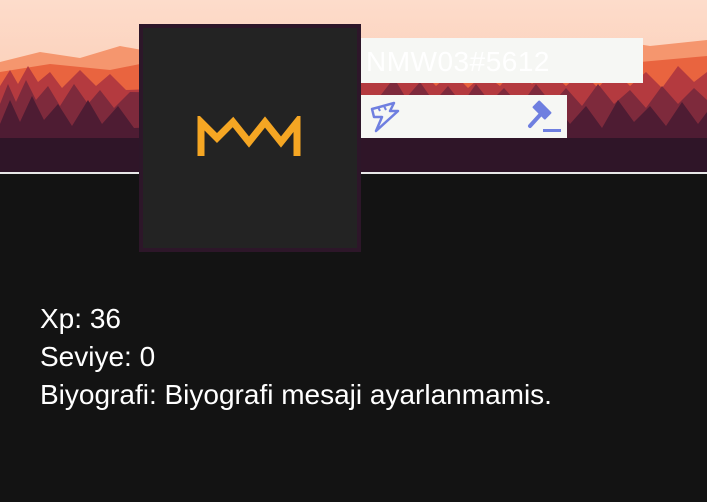  Describe the element at coordinates (544, 119) in the screenshot. I see `moderator-gavel-icon` at that location.